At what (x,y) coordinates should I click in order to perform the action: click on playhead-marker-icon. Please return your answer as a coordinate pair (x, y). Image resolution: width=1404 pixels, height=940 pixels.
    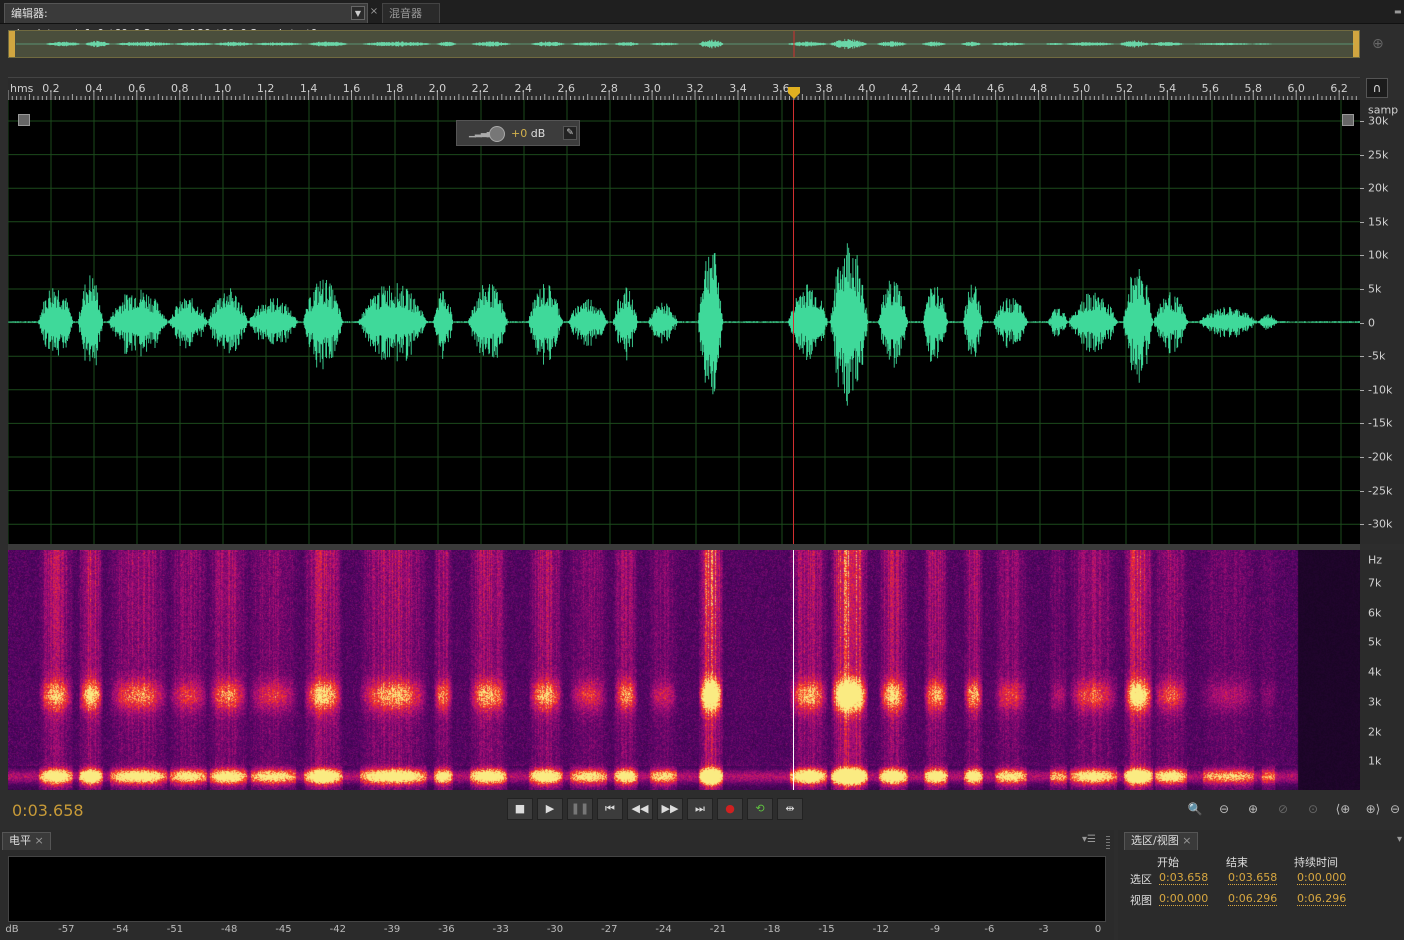
    Looking at the image, I should click on (794, 93).